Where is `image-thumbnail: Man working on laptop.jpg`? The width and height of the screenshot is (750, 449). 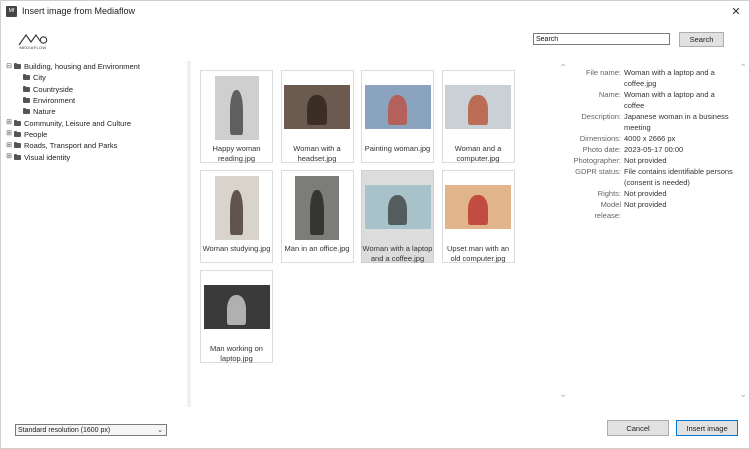
image-thumbnail: Man working on laptop.jpg is located at coordinates (236, 316).